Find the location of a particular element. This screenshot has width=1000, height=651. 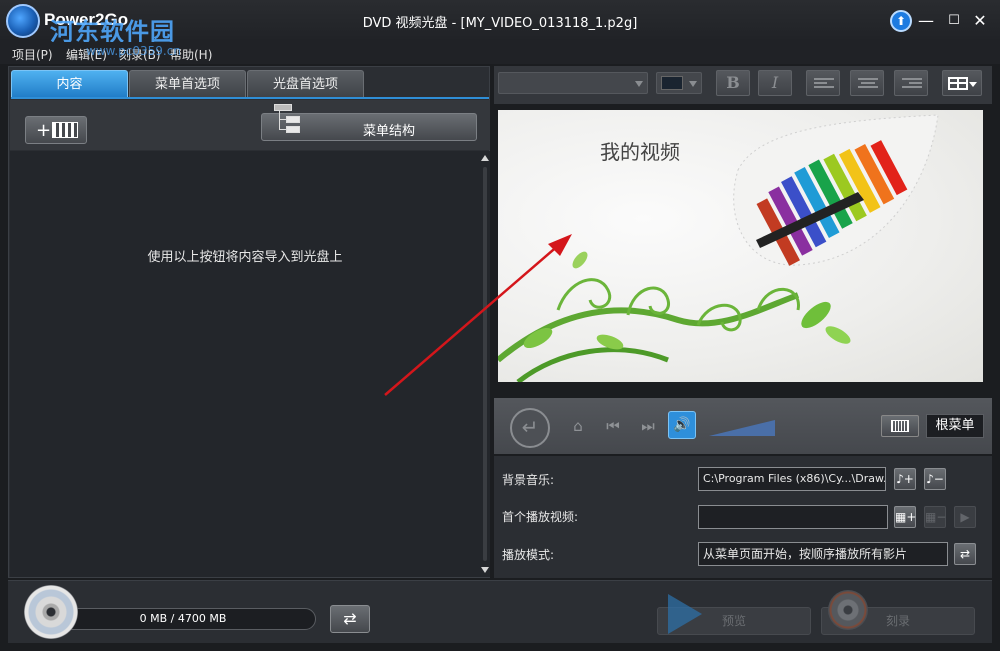

annotation-arrow is located at coordinates (478, 315).